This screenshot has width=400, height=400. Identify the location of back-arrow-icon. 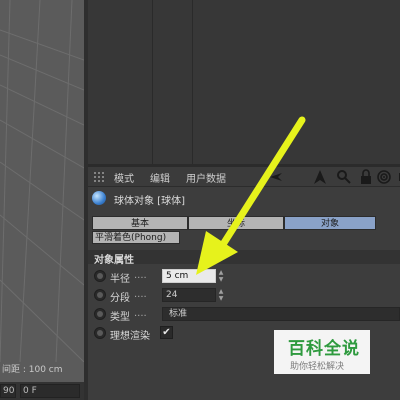
(276, 177).